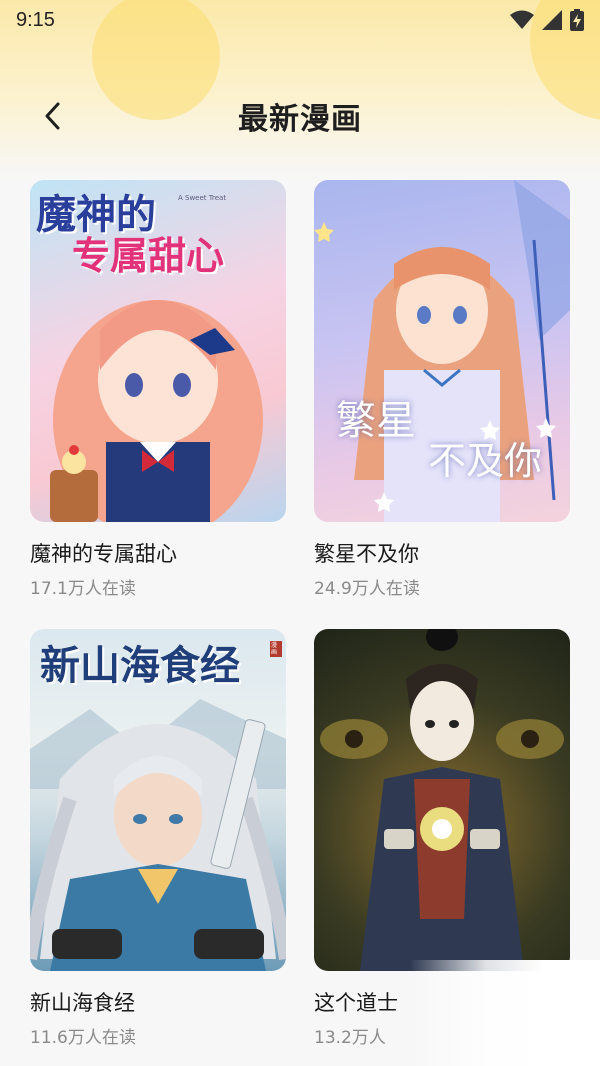 The height and width of the screenshot is (1066, 600). What do you see at coordinates (522, 19) in the screenshot?
I see `wifi-icon` at bounding box center [522, 19].